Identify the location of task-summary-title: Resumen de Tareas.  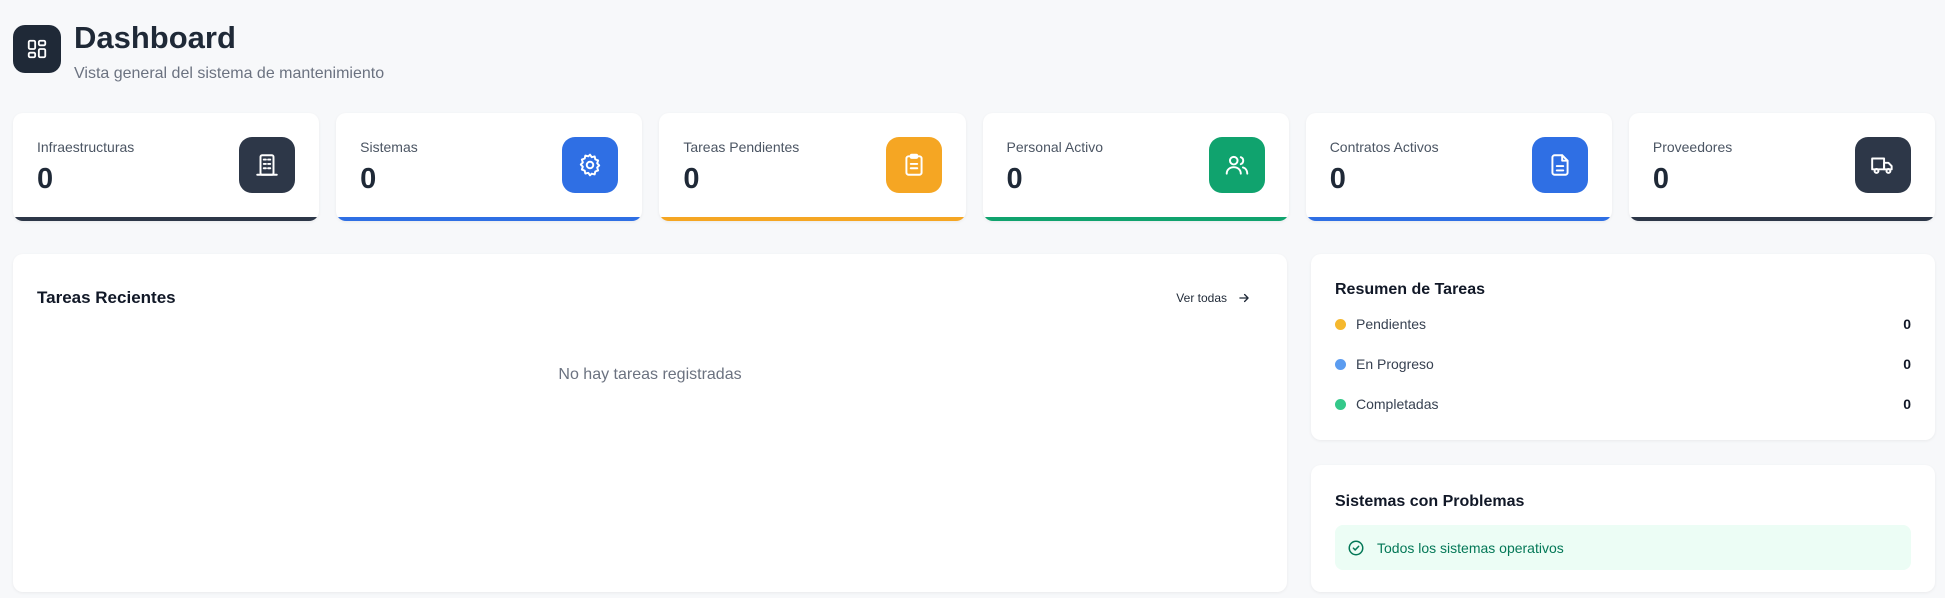
(1410, 289).